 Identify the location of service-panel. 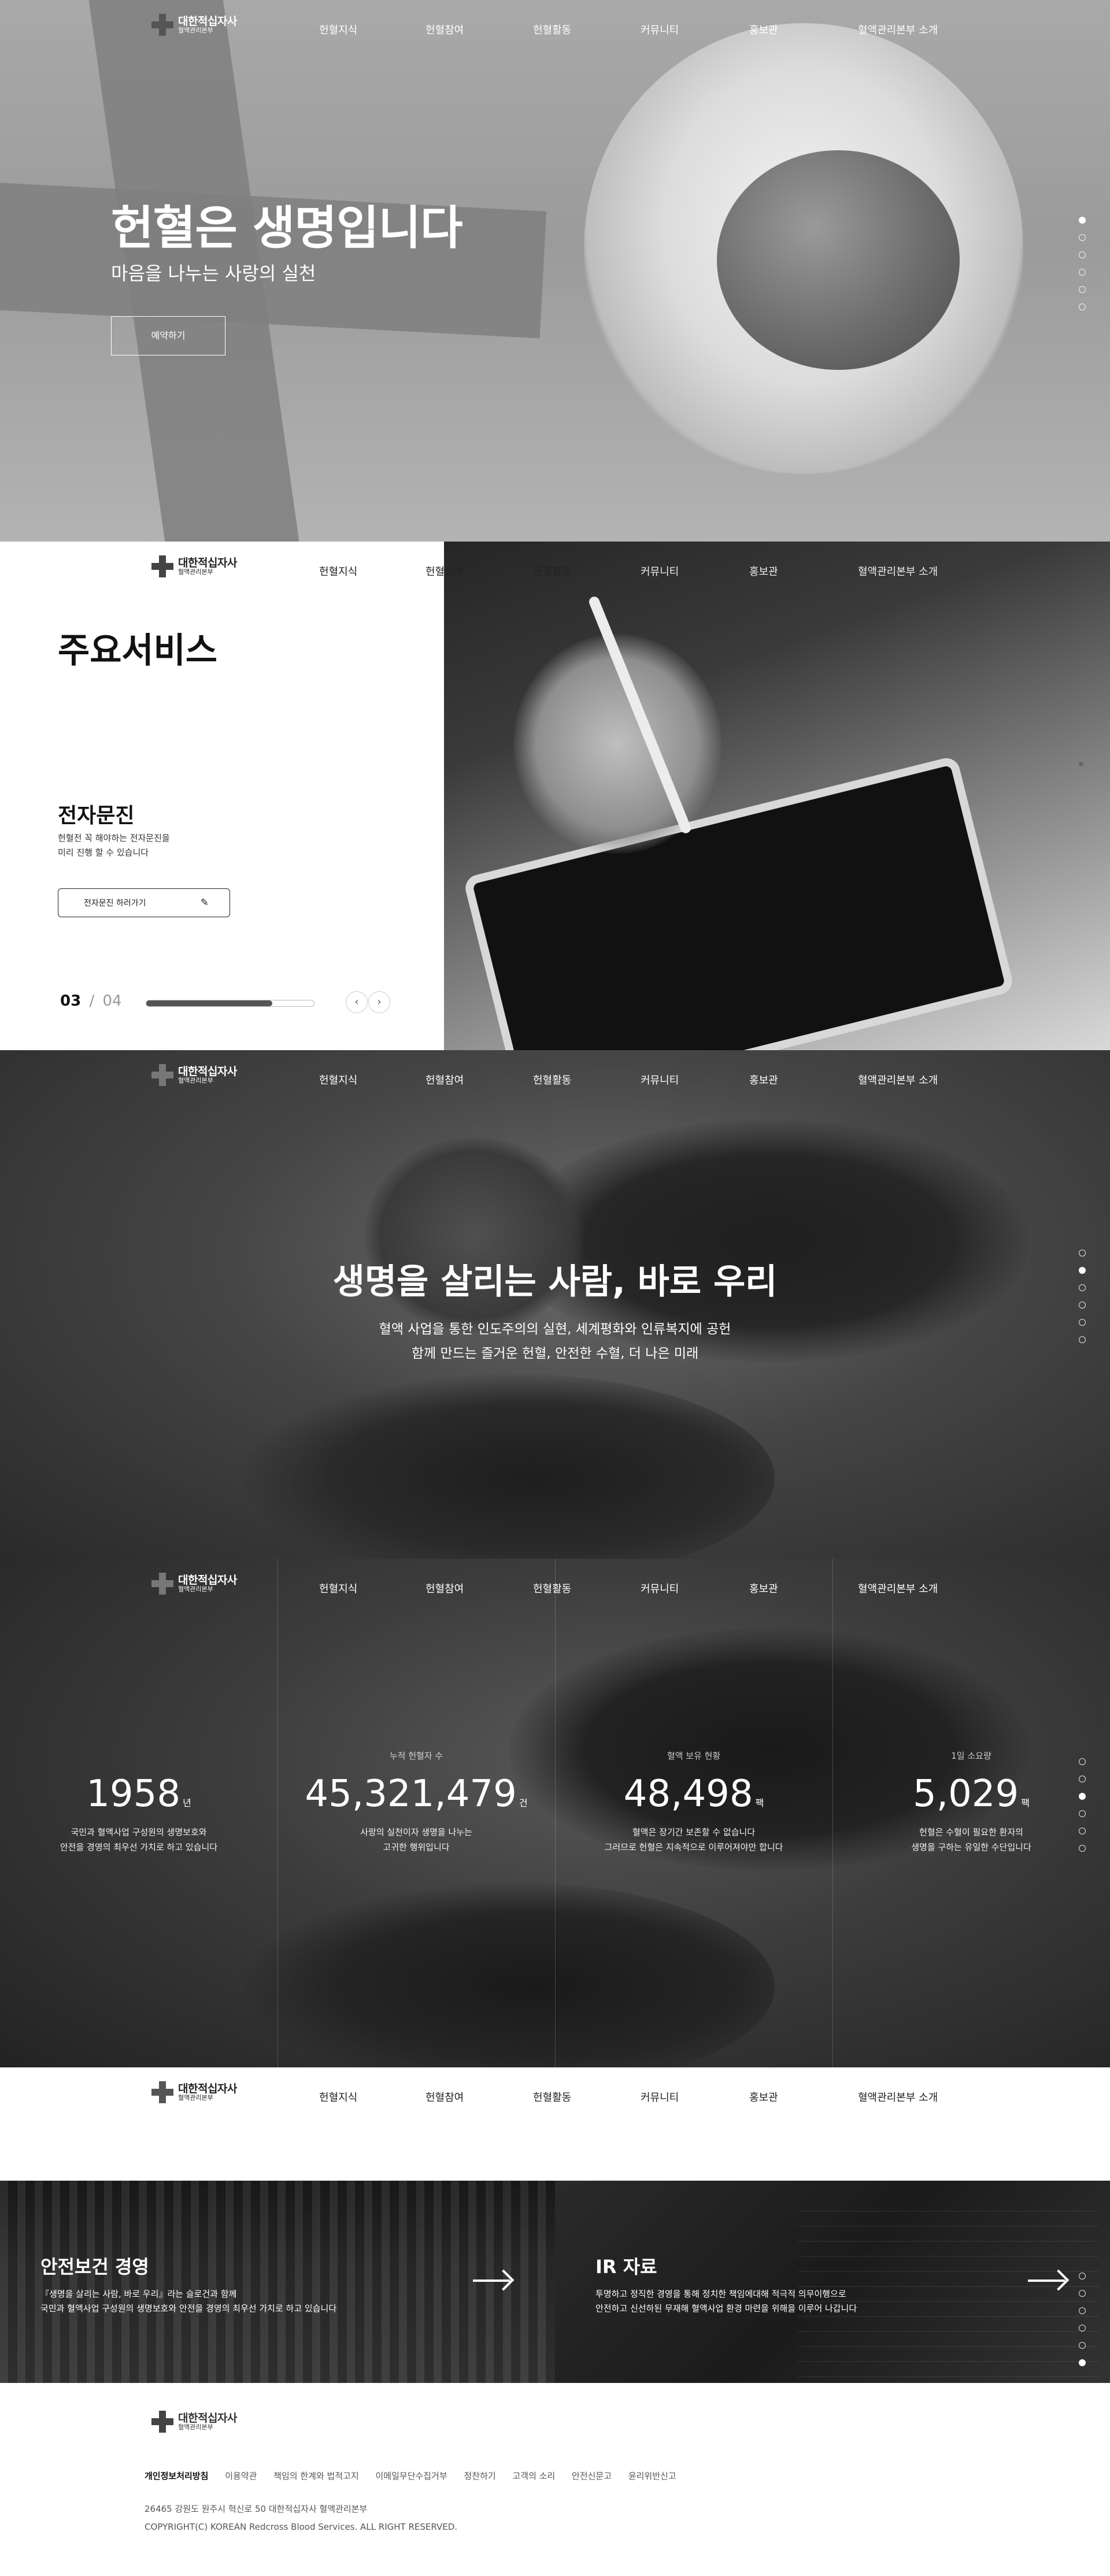
(222, 796).